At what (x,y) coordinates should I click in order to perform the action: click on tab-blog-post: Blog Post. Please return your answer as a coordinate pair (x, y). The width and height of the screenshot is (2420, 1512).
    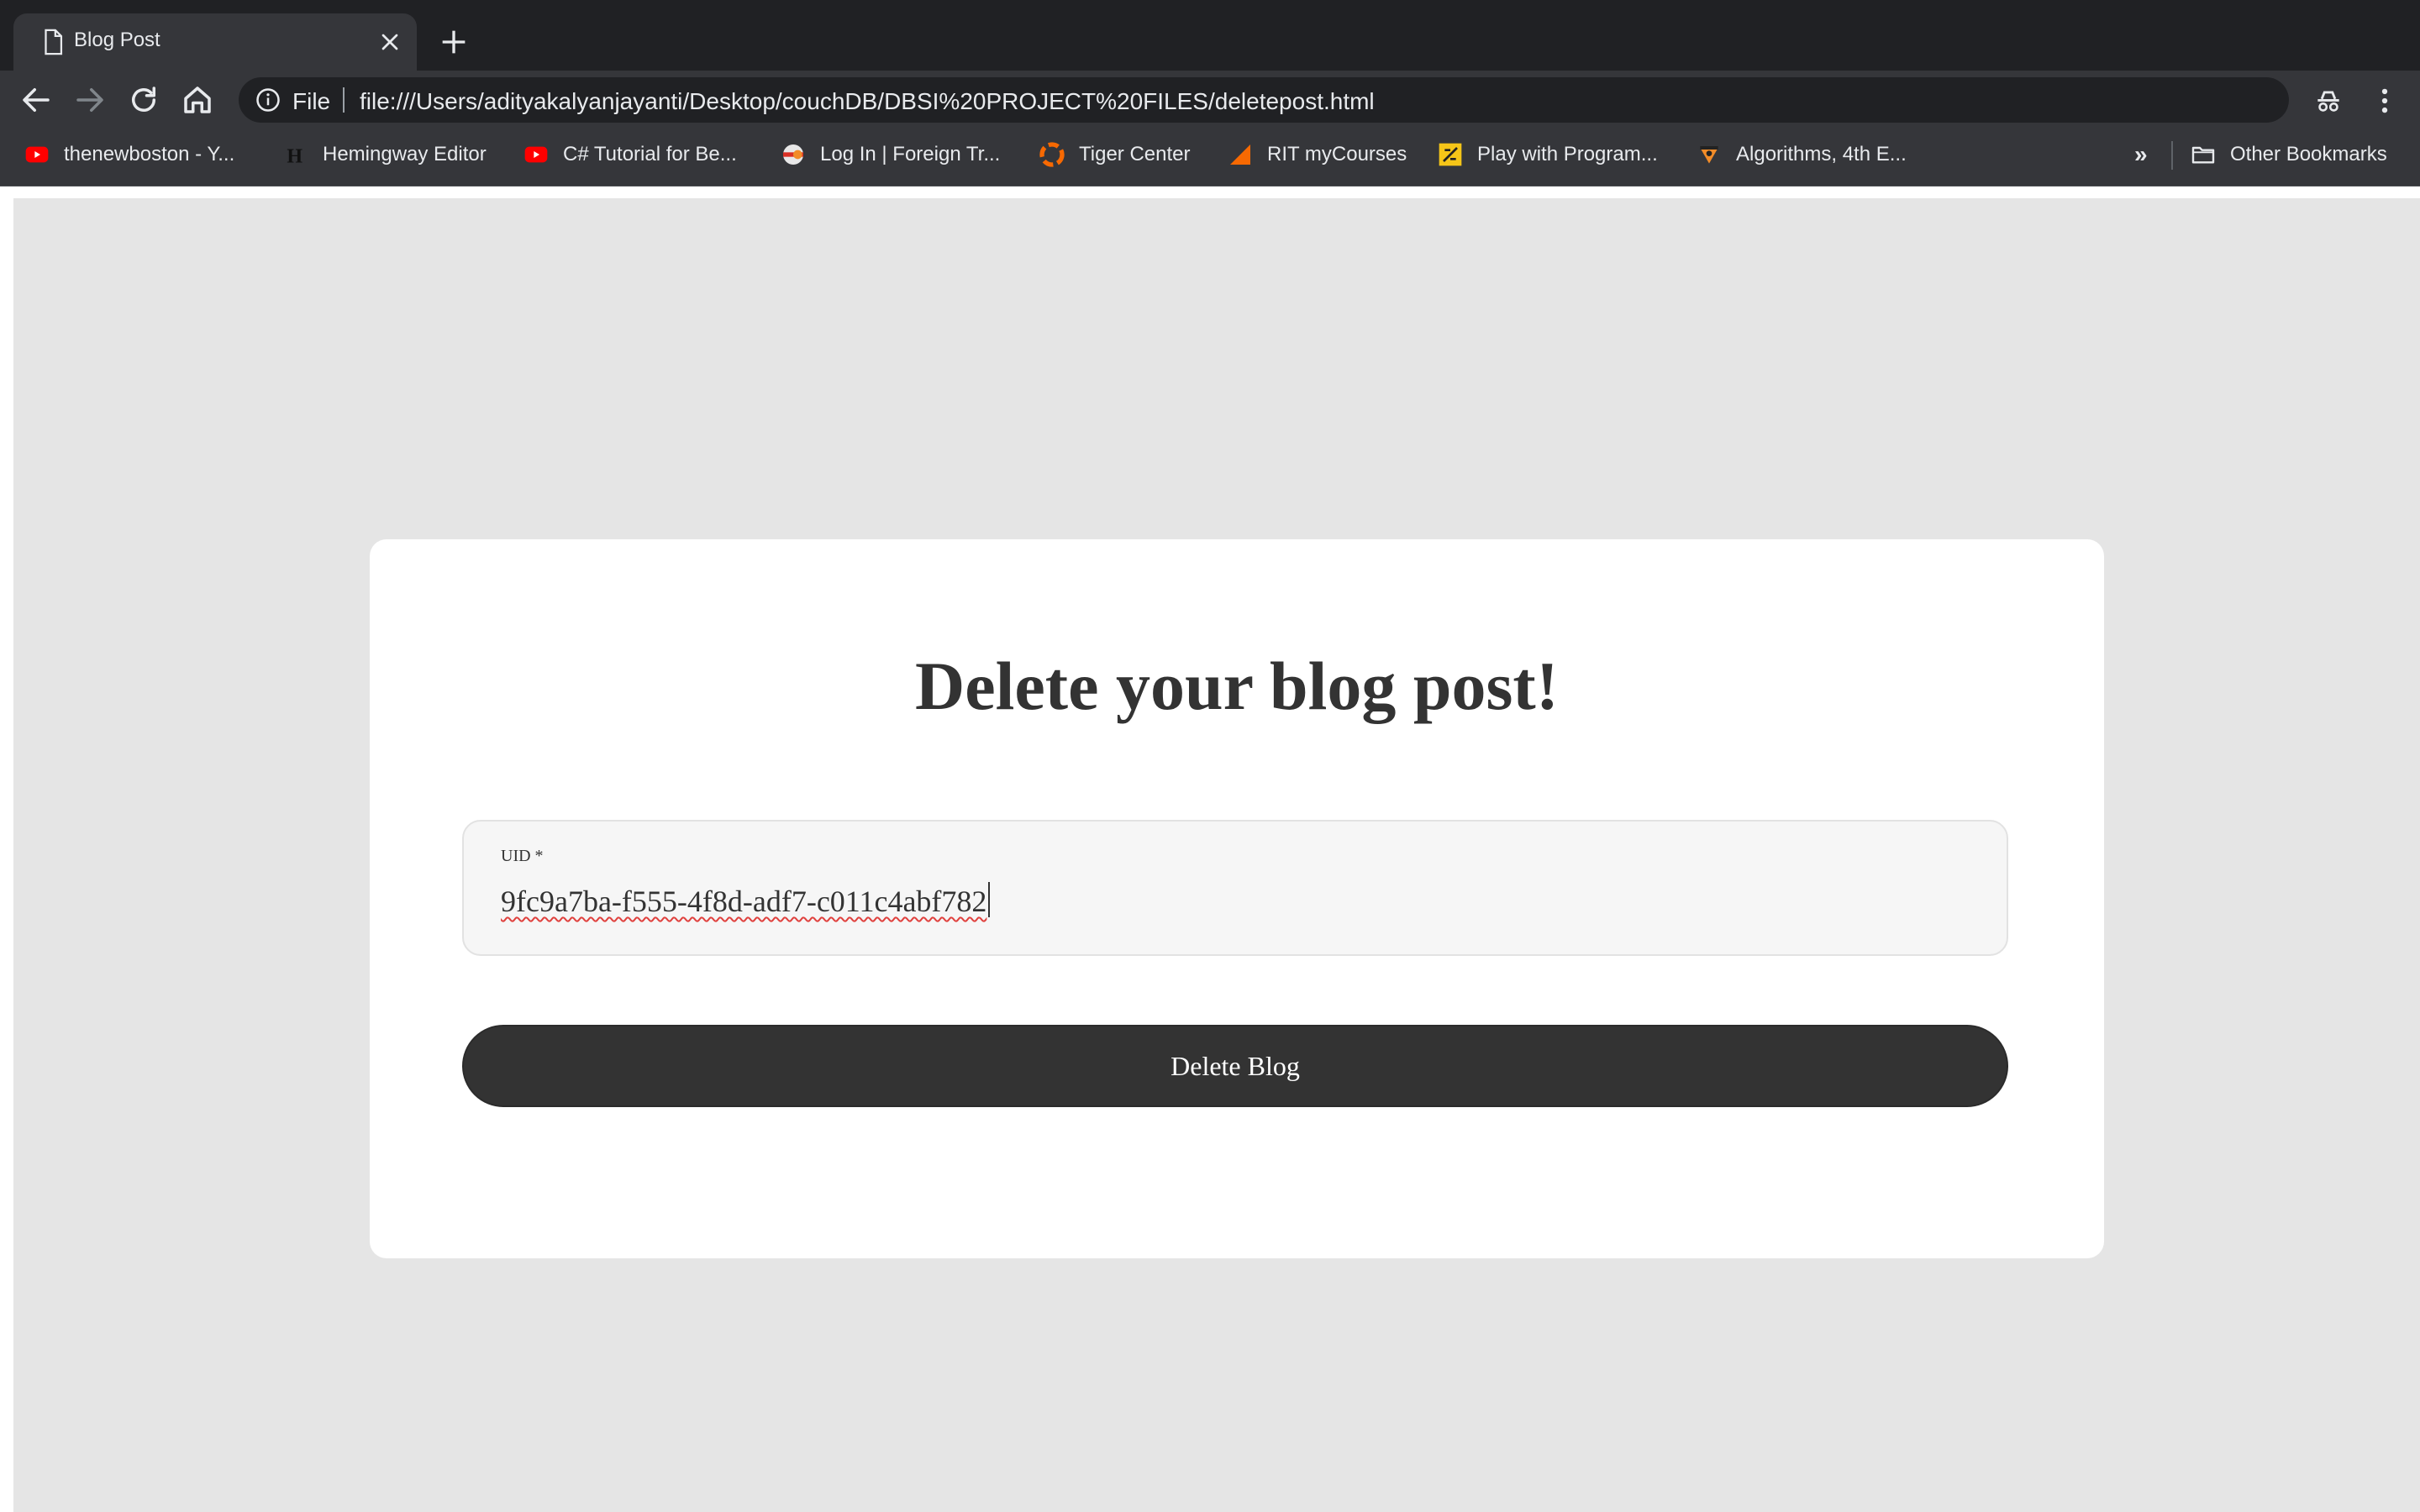
    Looking at the image, I should click on (215, 42).